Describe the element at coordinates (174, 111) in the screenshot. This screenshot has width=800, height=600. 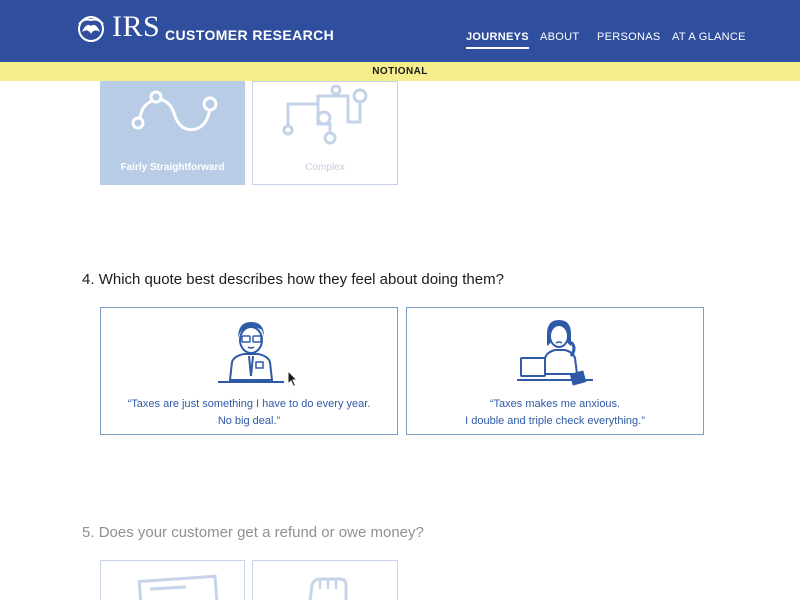
I see `curvy-path-icon` at that location.